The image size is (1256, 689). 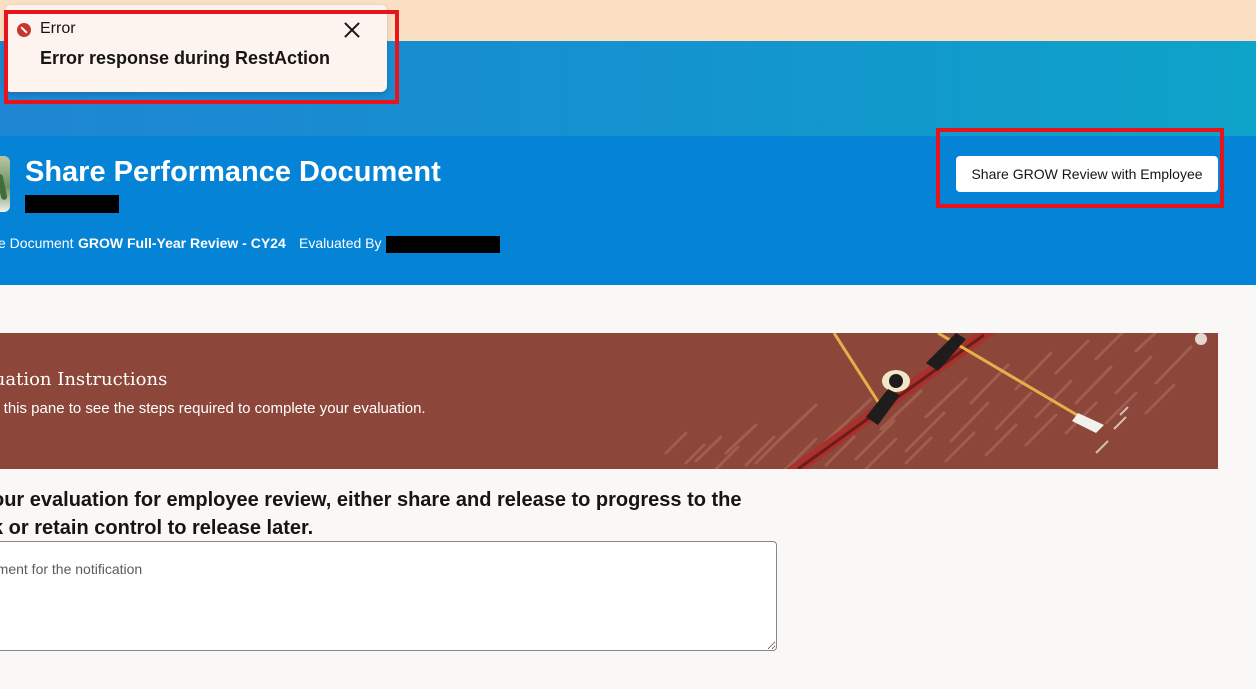 I want to click on avatar, so click(x=5, y=184).